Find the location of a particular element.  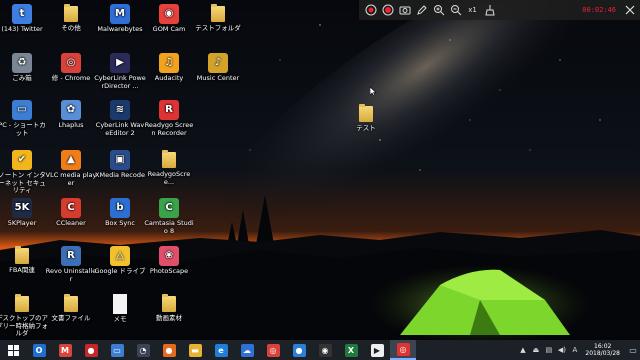

record-icon is located at coordinates (387, 10).